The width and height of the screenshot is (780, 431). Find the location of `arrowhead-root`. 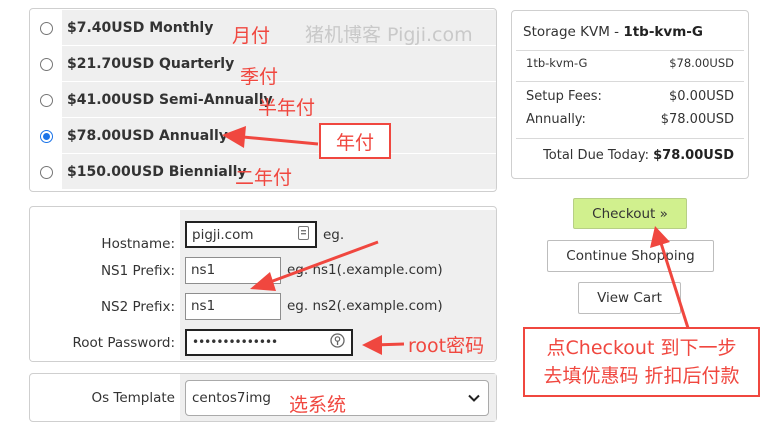

arrowhead-root is located at coordinates (372, 345).